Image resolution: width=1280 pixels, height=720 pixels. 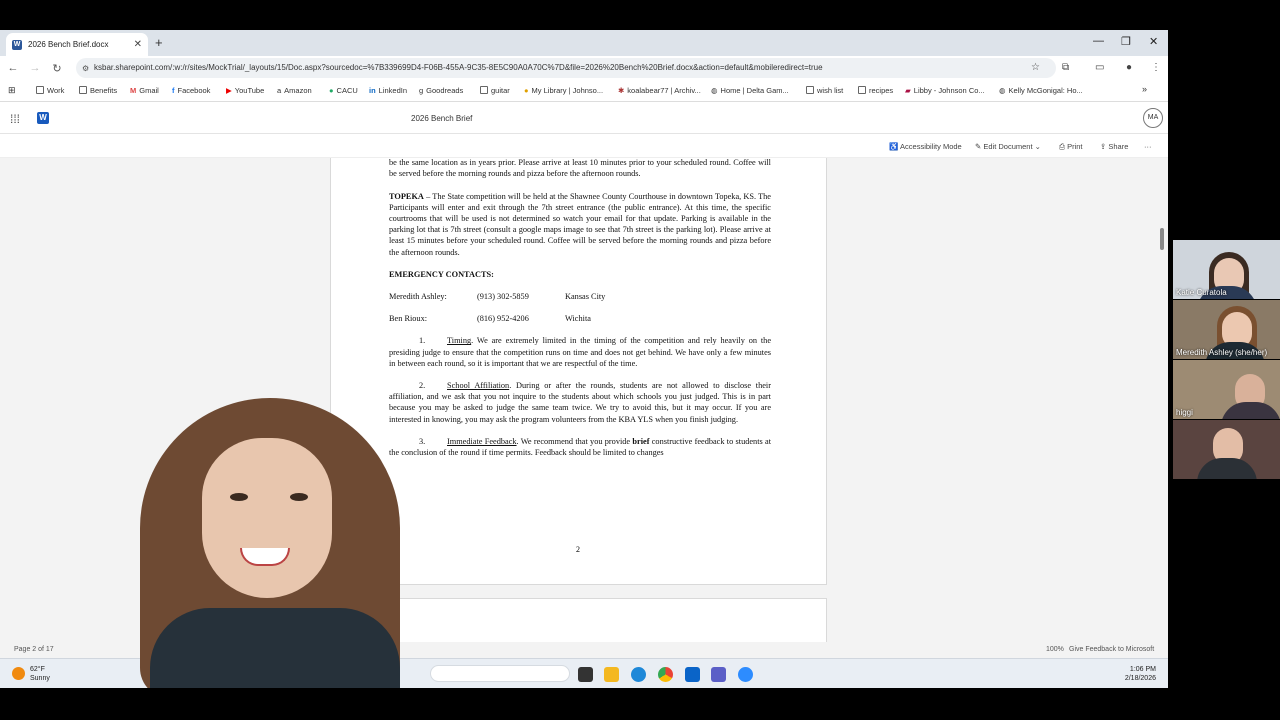 I want to click on bookmarks-overflow-icon: », so click(x=1144, y=89).